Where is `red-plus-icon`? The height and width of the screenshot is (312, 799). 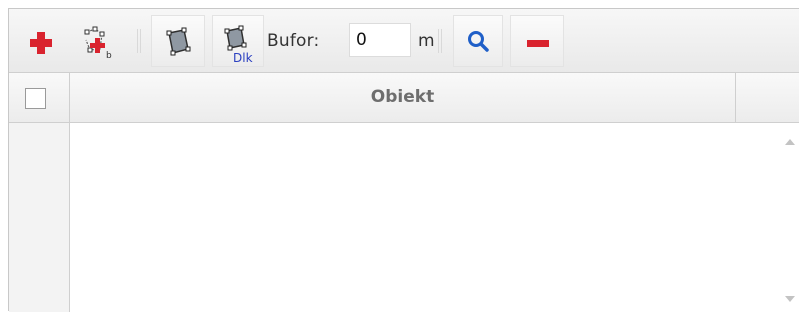
red-plus-icon is located at coordinates (41, 43).